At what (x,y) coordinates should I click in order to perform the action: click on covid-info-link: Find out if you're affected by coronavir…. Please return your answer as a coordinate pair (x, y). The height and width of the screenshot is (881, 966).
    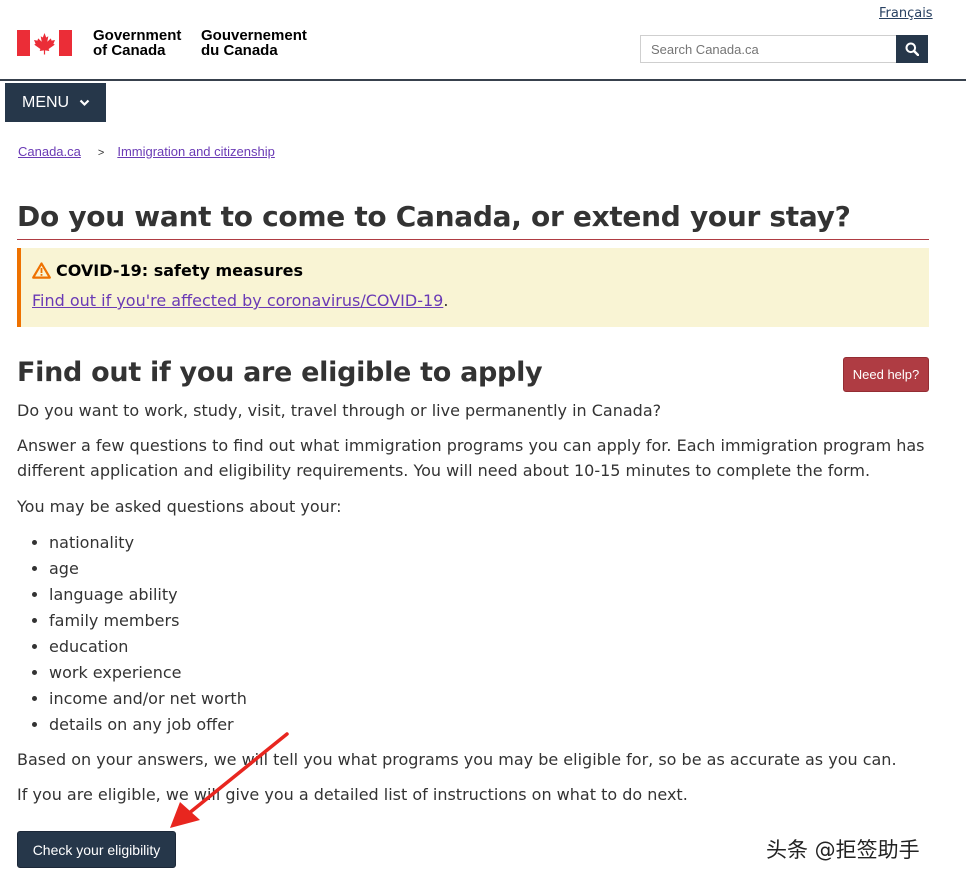
    Looking at the image, I should click on (237, 300).